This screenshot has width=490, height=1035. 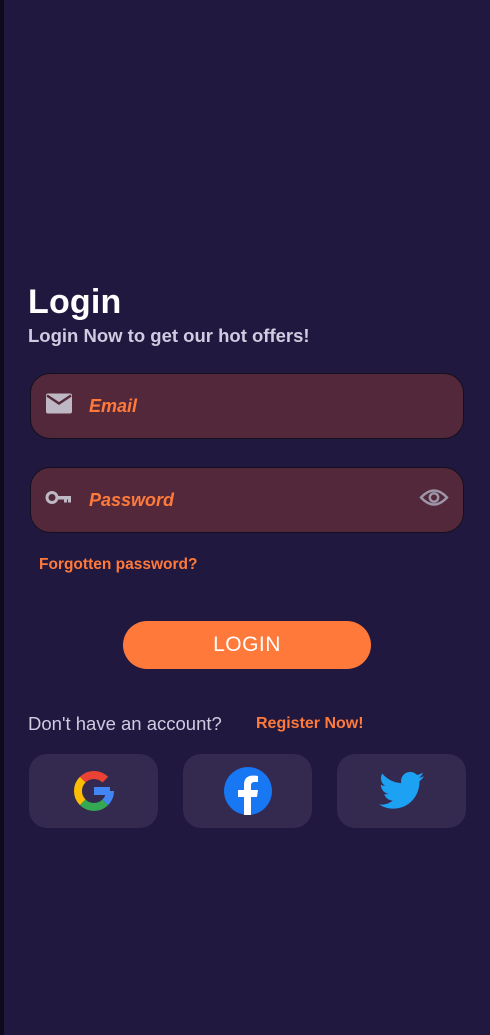 I want to click on login-button: LOGIN, so click(x=247, y=645).